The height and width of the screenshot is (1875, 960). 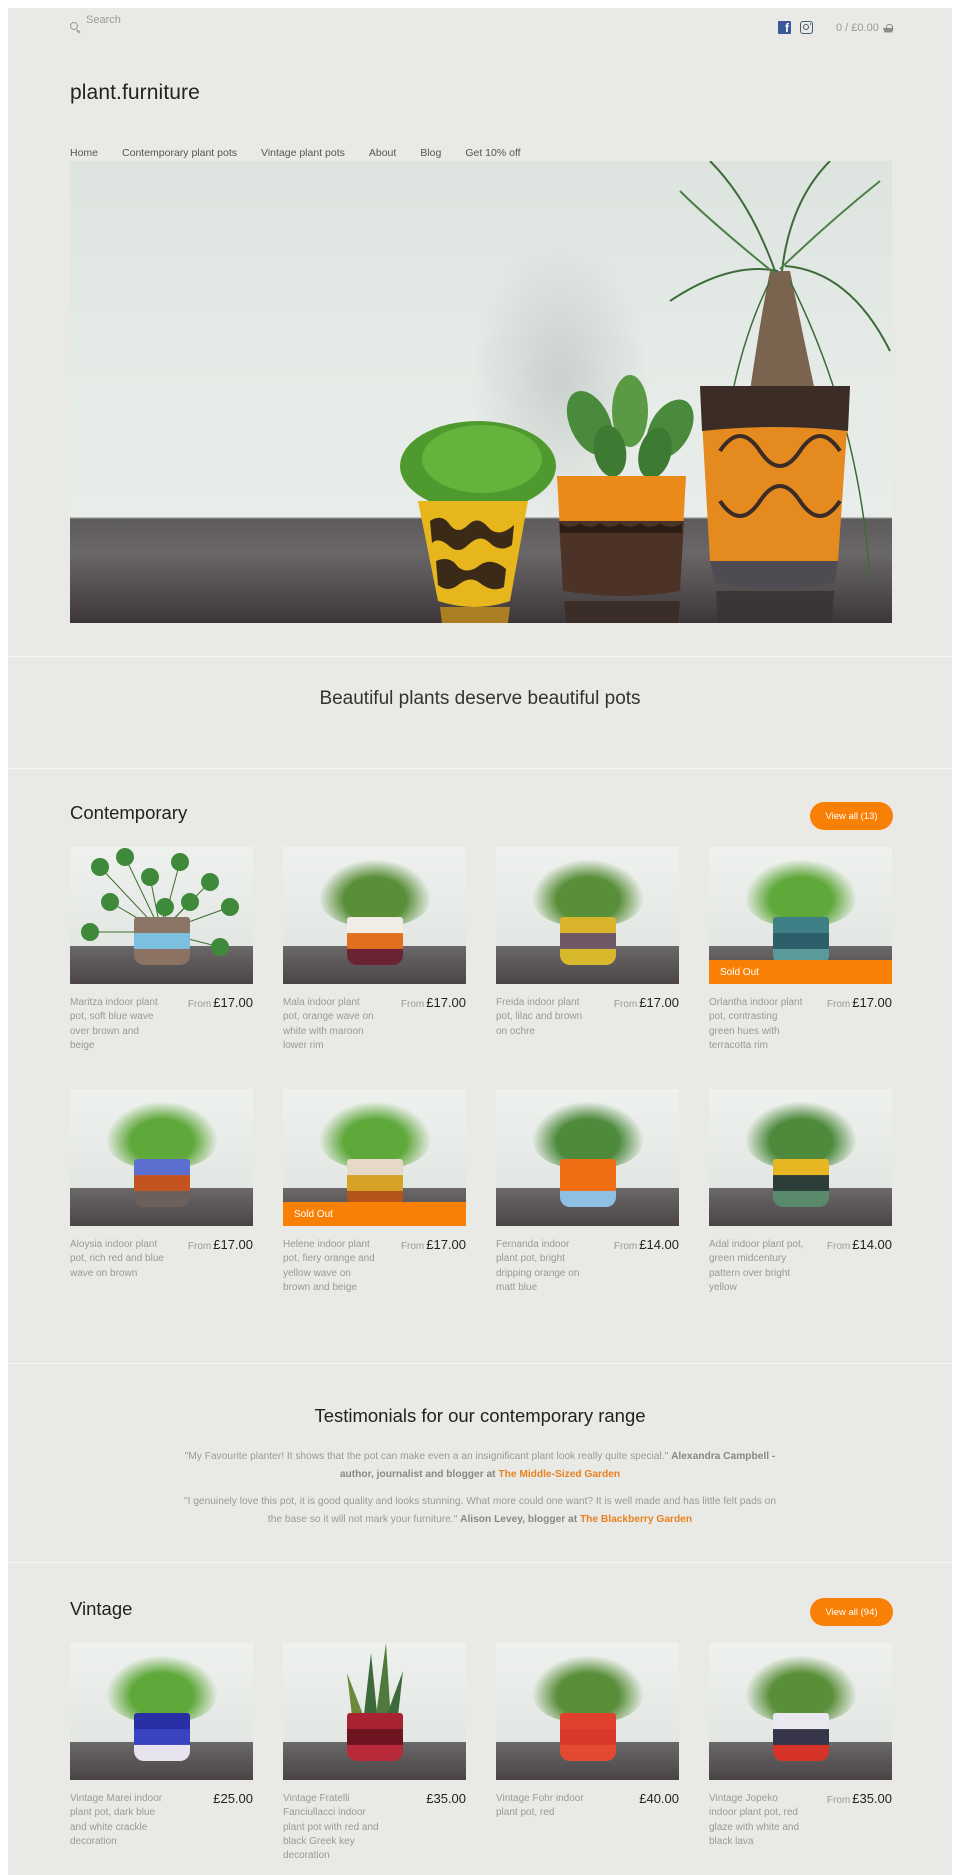 What do you see at coordinates (101, 1608) in the screenshot?
I see `vintage-section-title: Vintage` at bounding box center [101, 1608].